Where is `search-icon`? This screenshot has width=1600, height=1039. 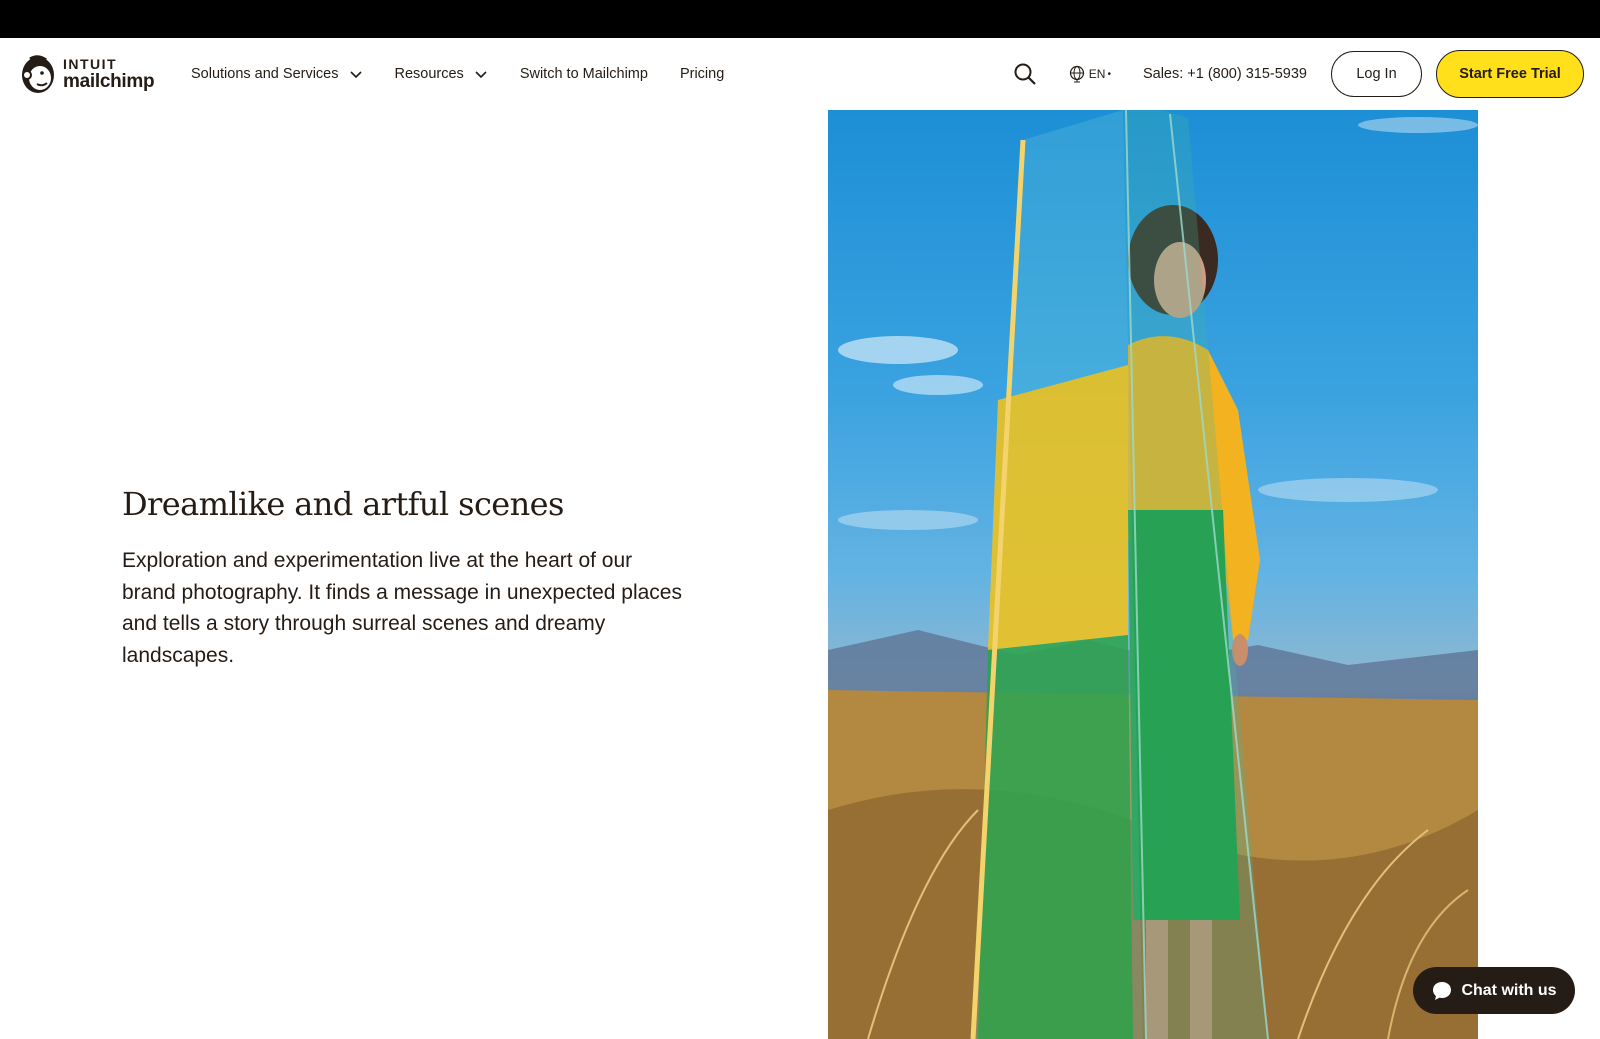
search-icon is located at coordinates (1025, 74).